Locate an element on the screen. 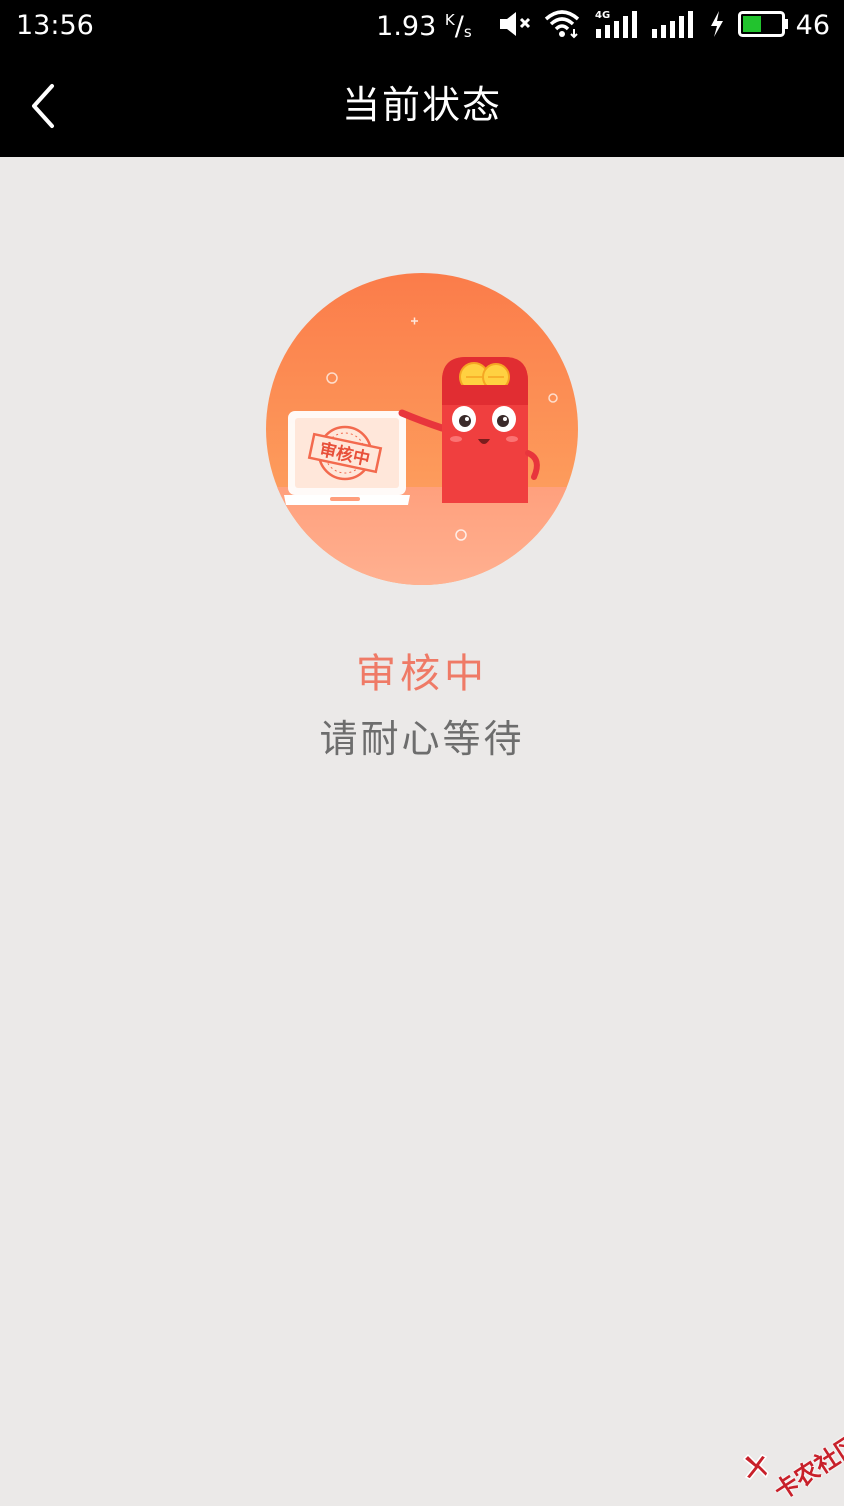 The height and width of the screenshot is (1506, 844). review-message: 请耐心等待 is located at coordinates (422, 739).